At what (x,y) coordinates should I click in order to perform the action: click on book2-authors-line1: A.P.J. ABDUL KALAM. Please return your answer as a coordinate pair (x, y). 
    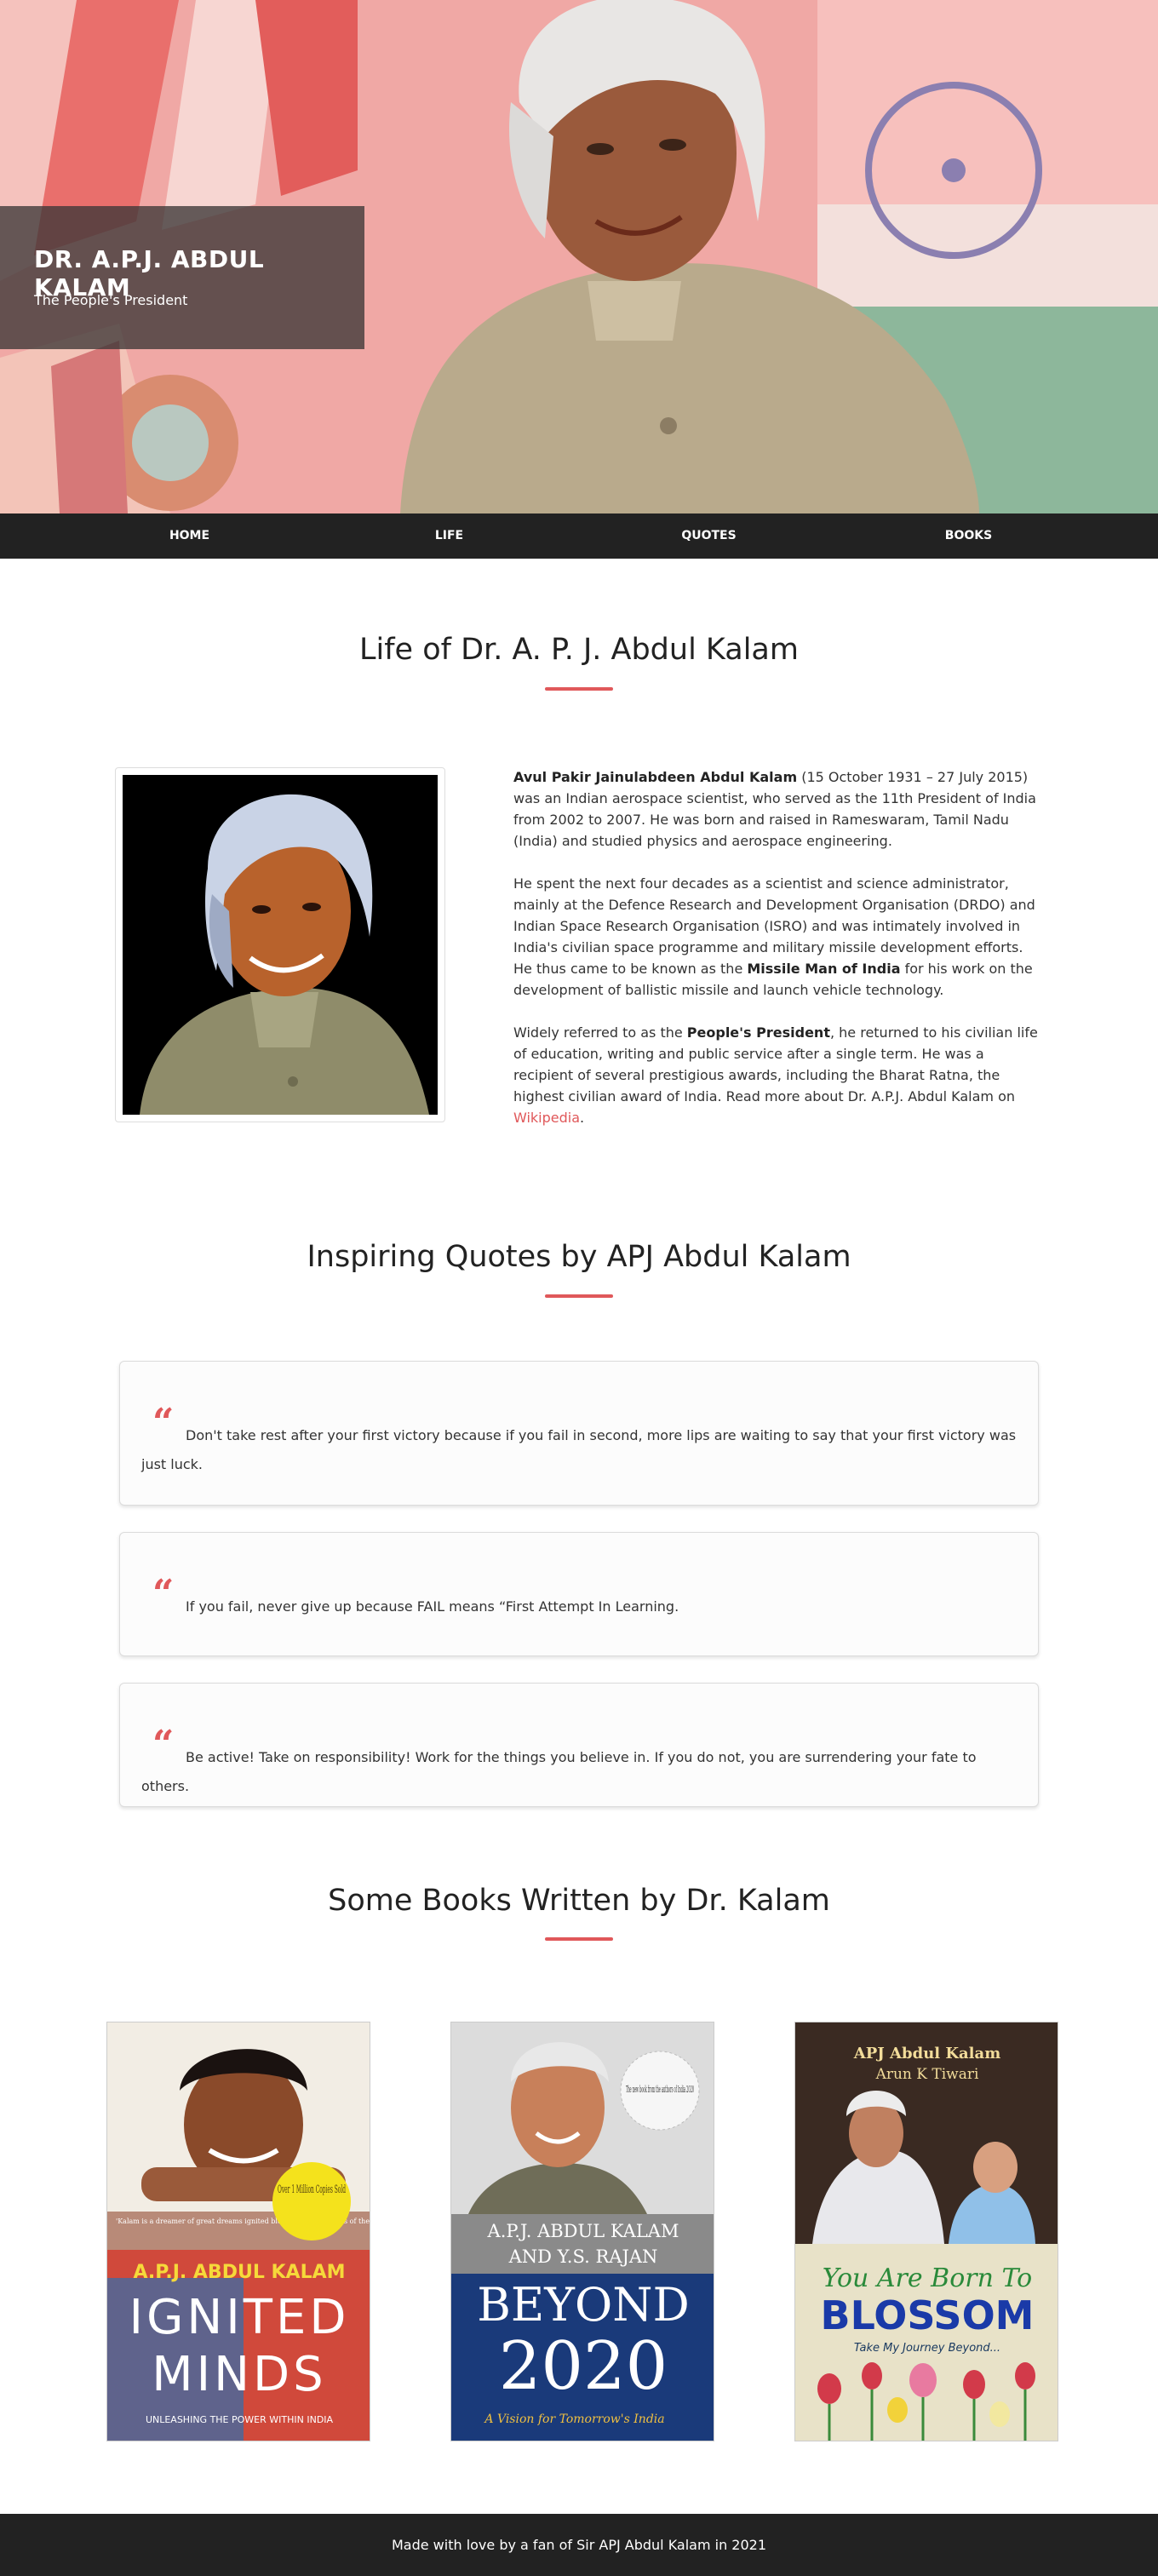
    Looking at the image, I should click on (583, 2231).